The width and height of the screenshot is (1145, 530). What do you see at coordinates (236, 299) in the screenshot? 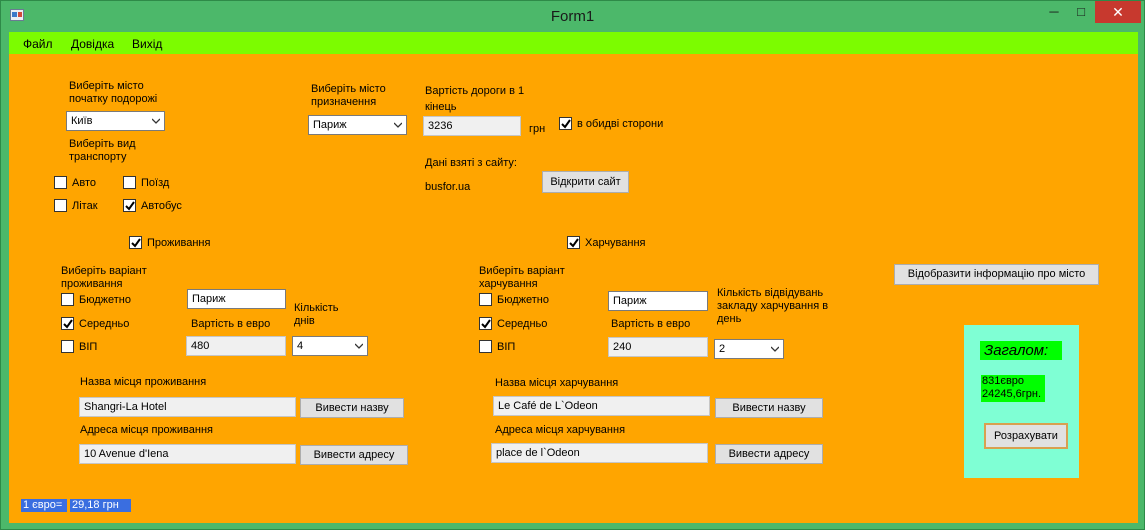
I see `accommodation-city-field: Париж` at bounding box center [236, 299].